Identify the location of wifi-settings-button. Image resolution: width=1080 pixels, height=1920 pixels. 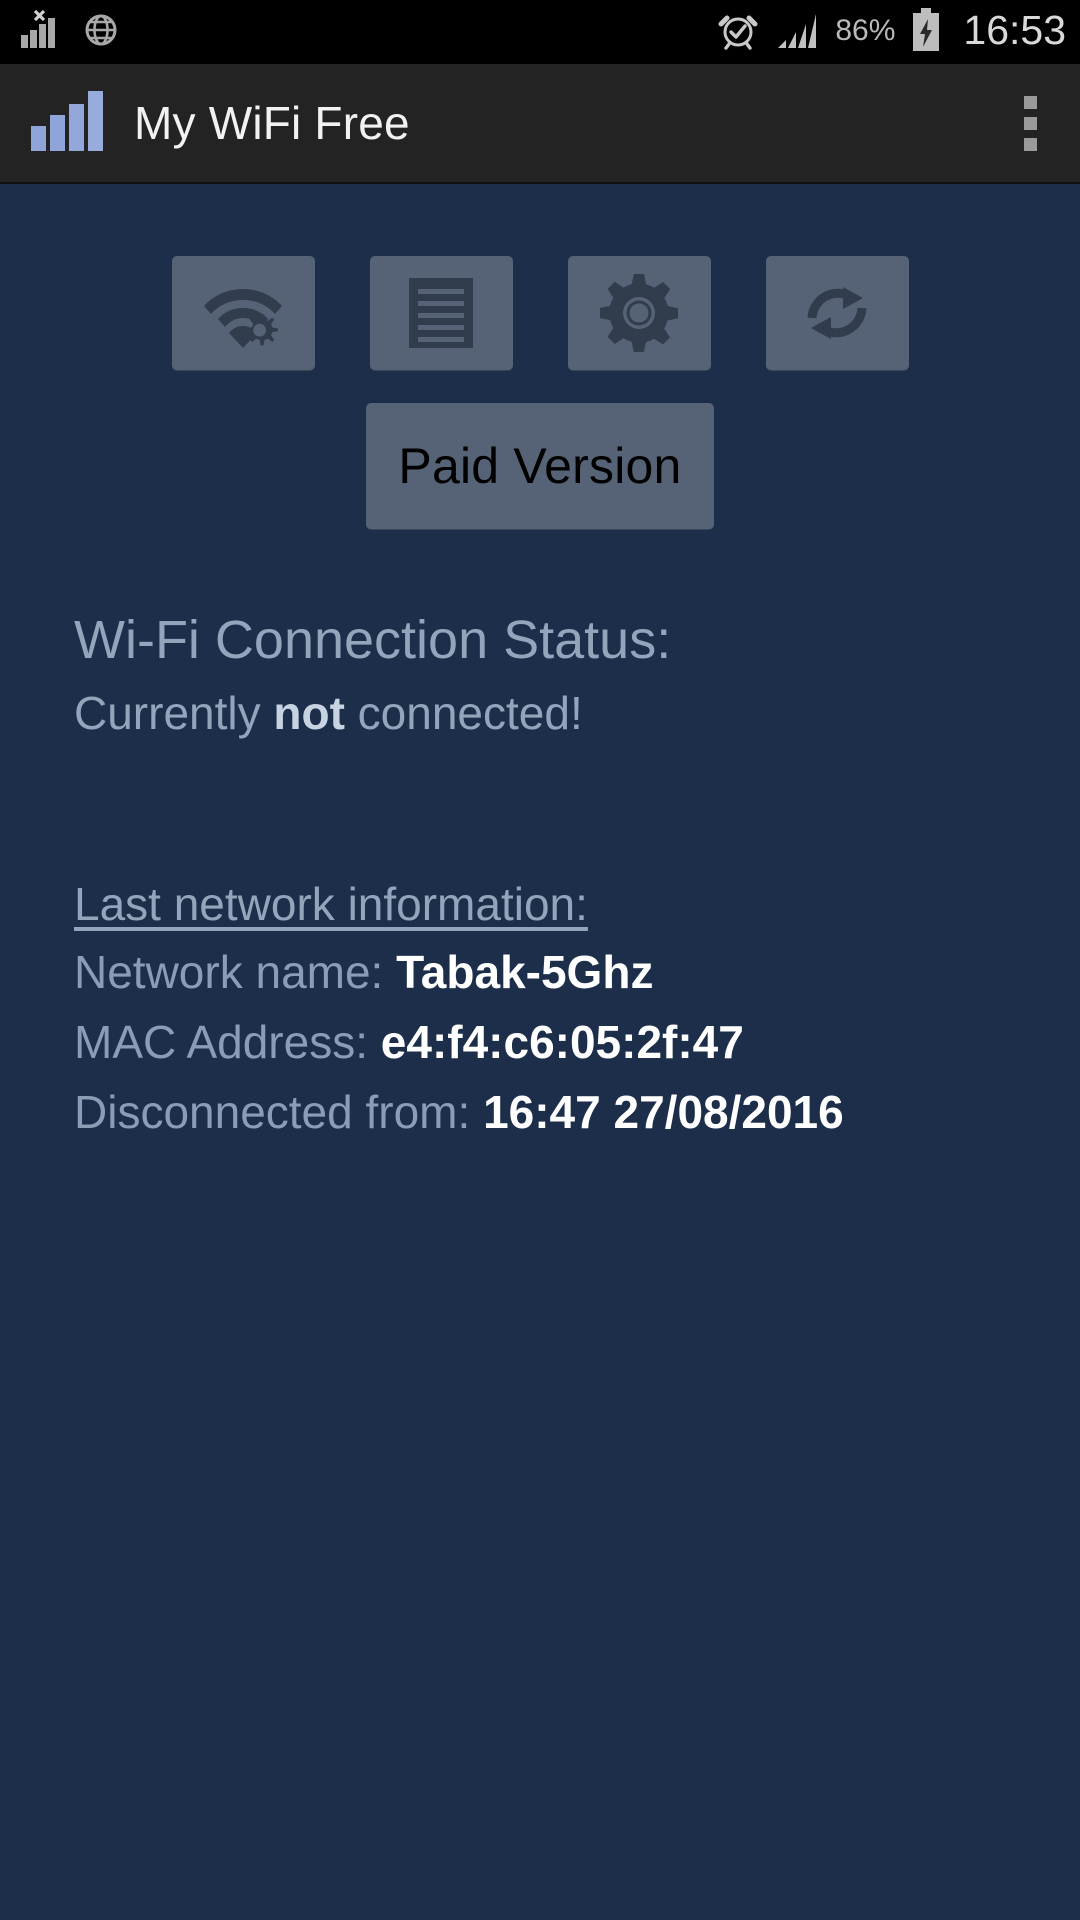
(243, 313).